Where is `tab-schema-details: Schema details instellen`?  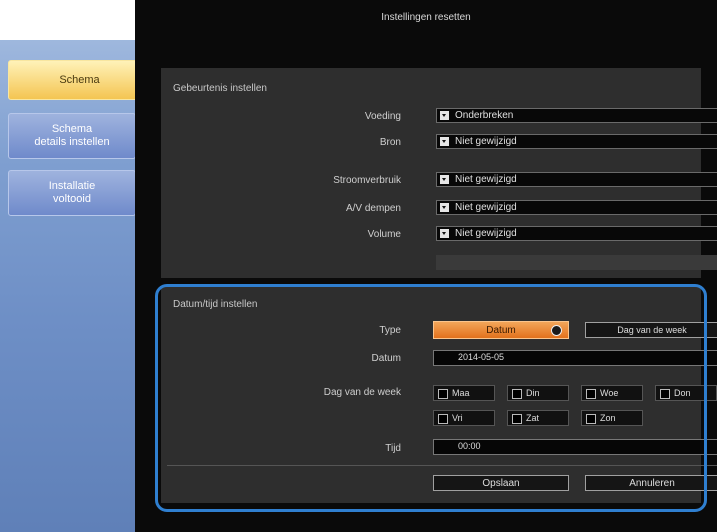 tab-schema-details: Schema details instellen is located at coordinates (72, 136).